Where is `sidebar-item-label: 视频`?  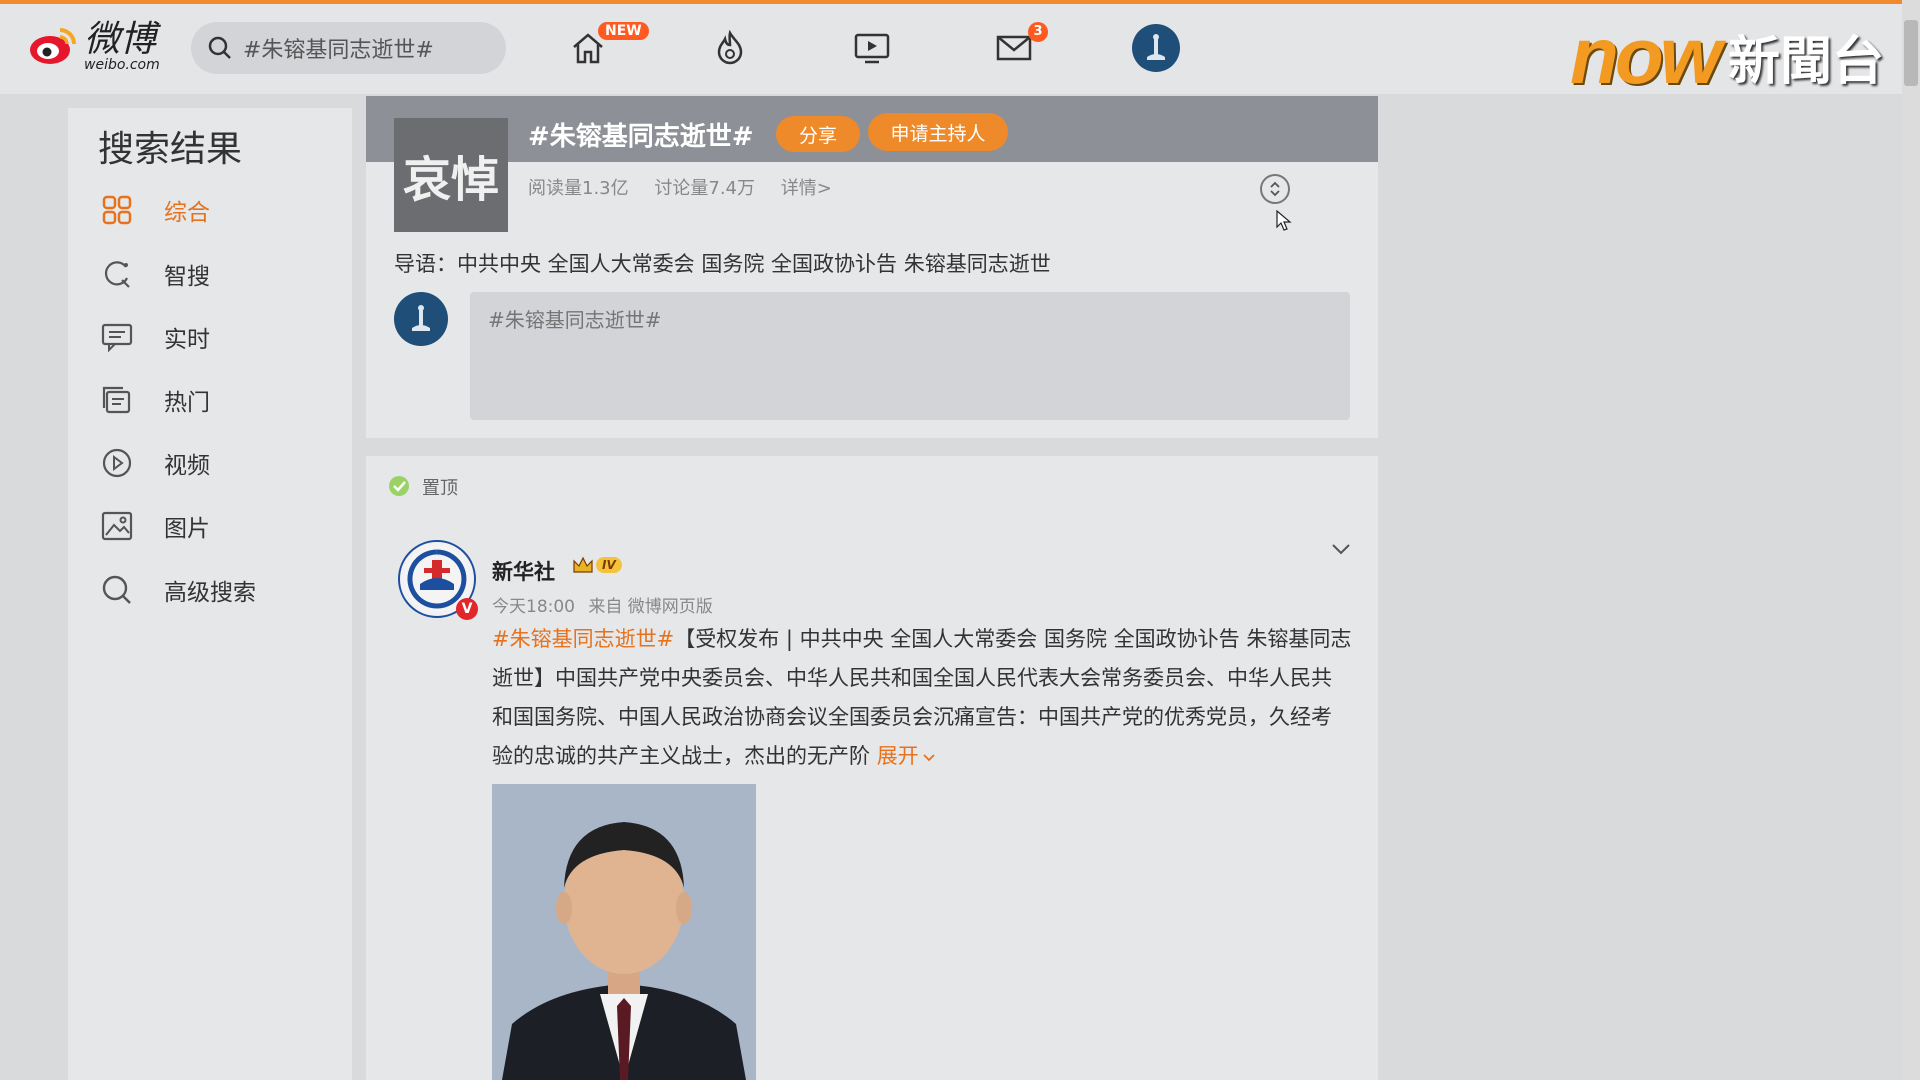 sidebar-item-label: 视频 is located at coordinates (187, 466).